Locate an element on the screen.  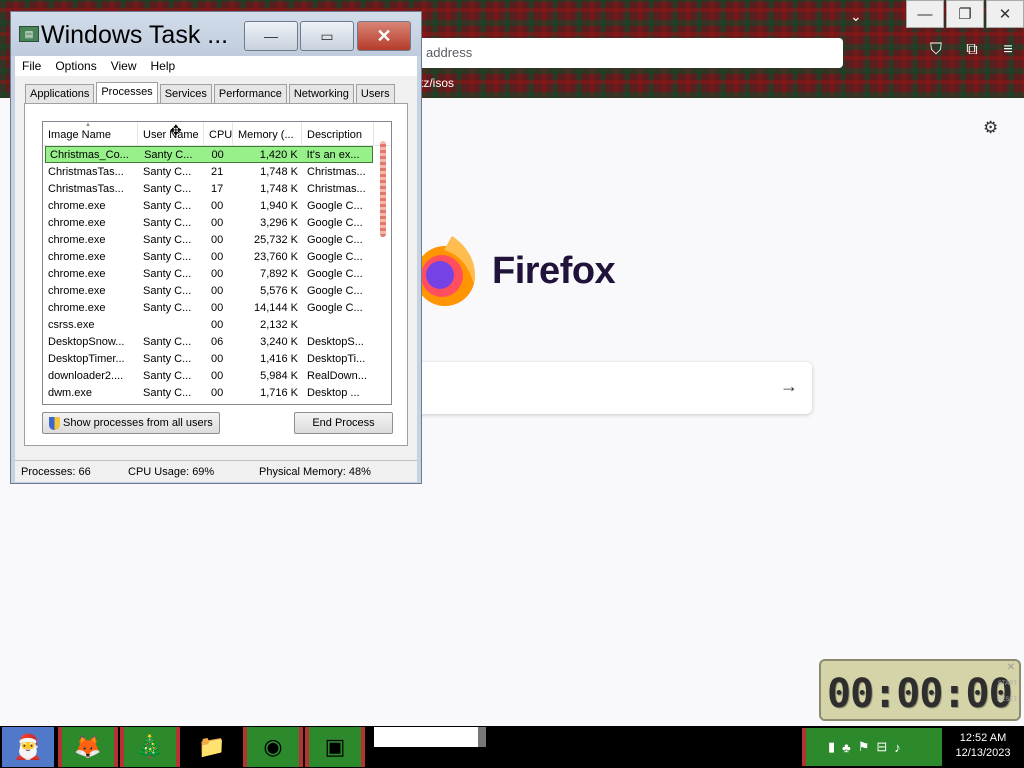
row-cpu: 17 is located at coordinates (217, 188).